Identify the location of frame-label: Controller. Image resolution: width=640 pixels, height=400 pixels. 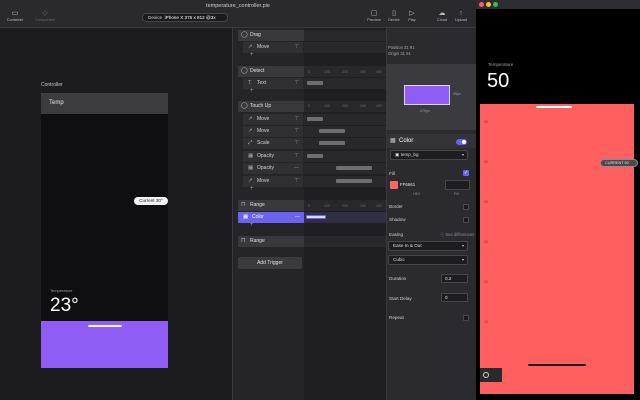
(52, 85).